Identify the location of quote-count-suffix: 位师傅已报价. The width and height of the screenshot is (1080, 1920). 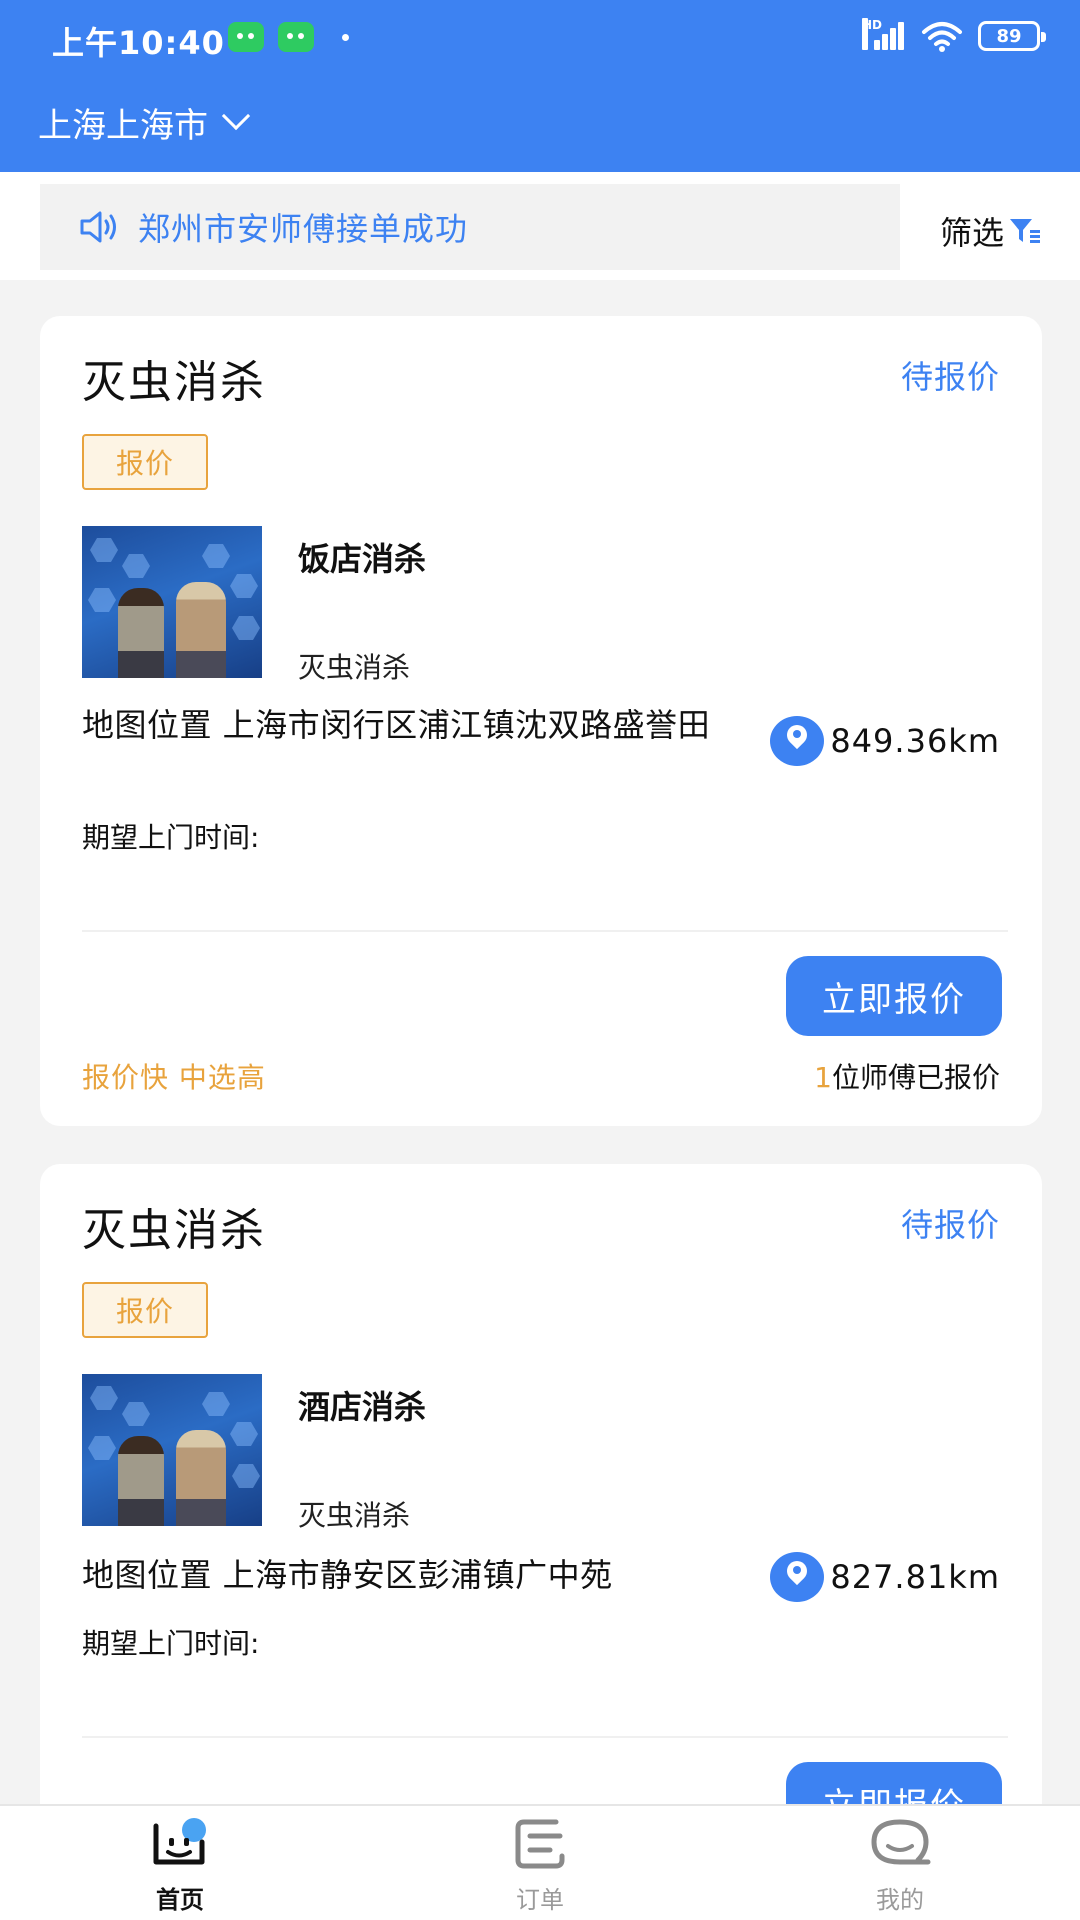
(915, 1077).